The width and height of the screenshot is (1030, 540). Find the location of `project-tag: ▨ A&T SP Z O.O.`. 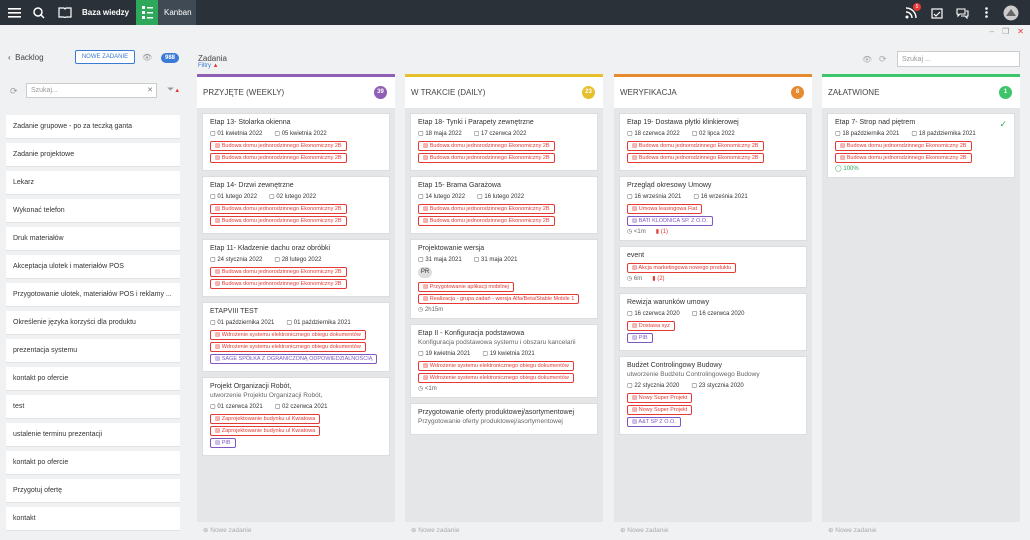

project-tag: ▨ A&T SP Z O.O. is located at coordinates (654, 422).